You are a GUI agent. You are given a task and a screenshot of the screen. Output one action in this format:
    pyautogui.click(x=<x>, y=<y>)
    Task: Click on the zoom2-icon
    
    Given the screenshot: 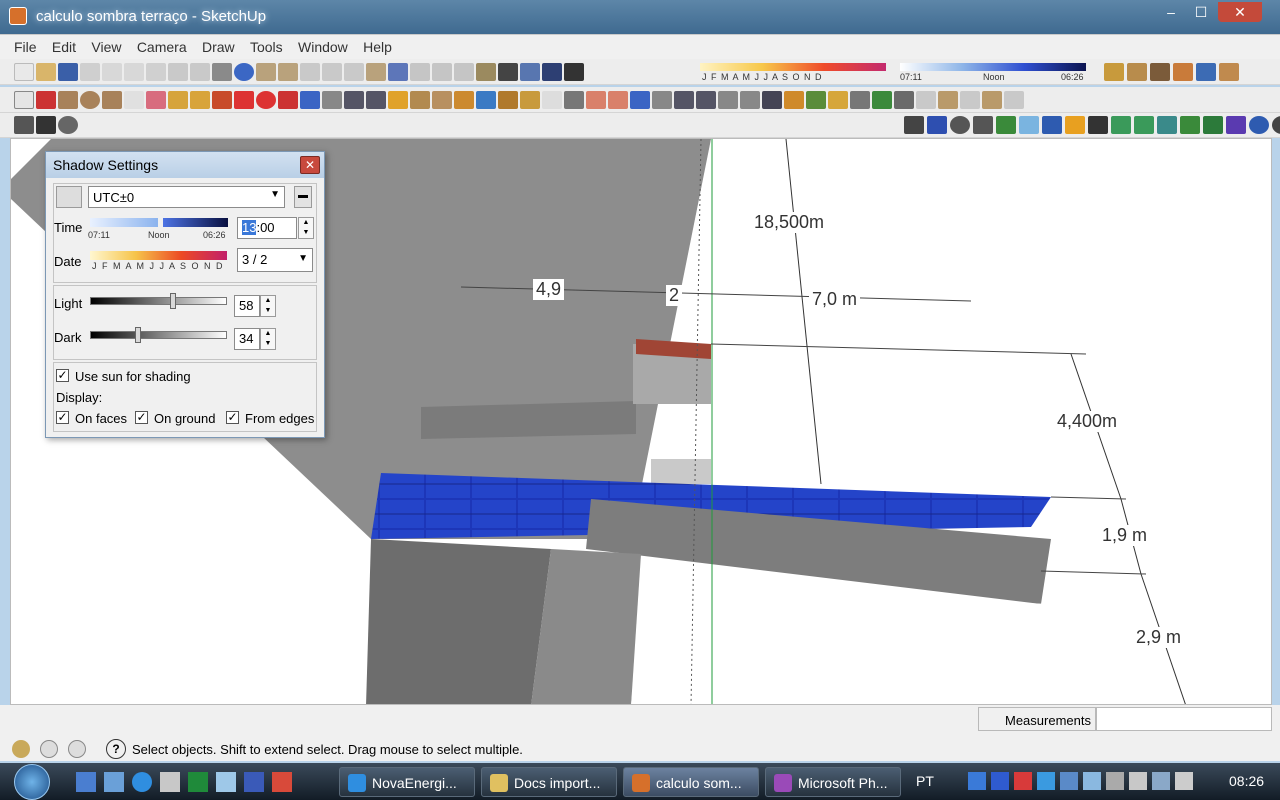 What is the action you would take?
    pyautogui.click(x=684, y=100)
    